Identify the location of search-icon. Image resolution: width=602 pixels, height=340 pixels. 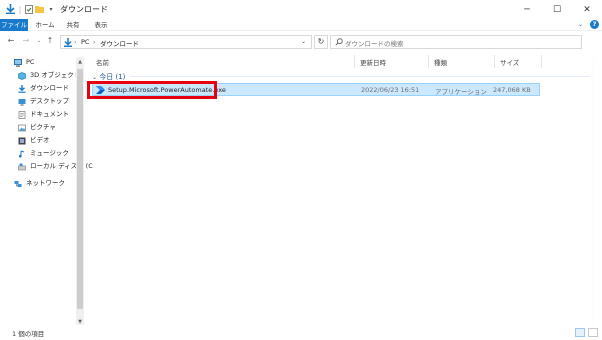
(339, 43).